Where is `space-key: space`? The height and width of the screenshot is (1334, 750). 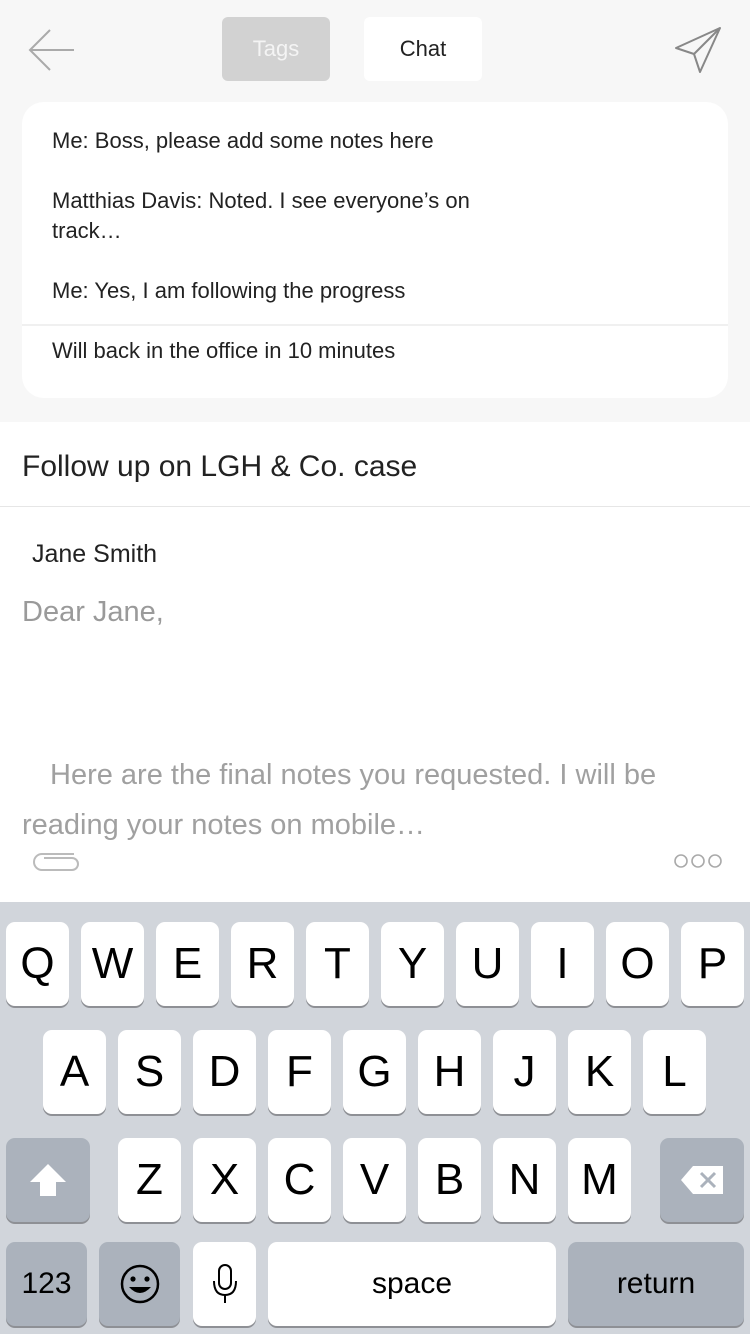 space-key: space is located at coordinates (412, 1284).